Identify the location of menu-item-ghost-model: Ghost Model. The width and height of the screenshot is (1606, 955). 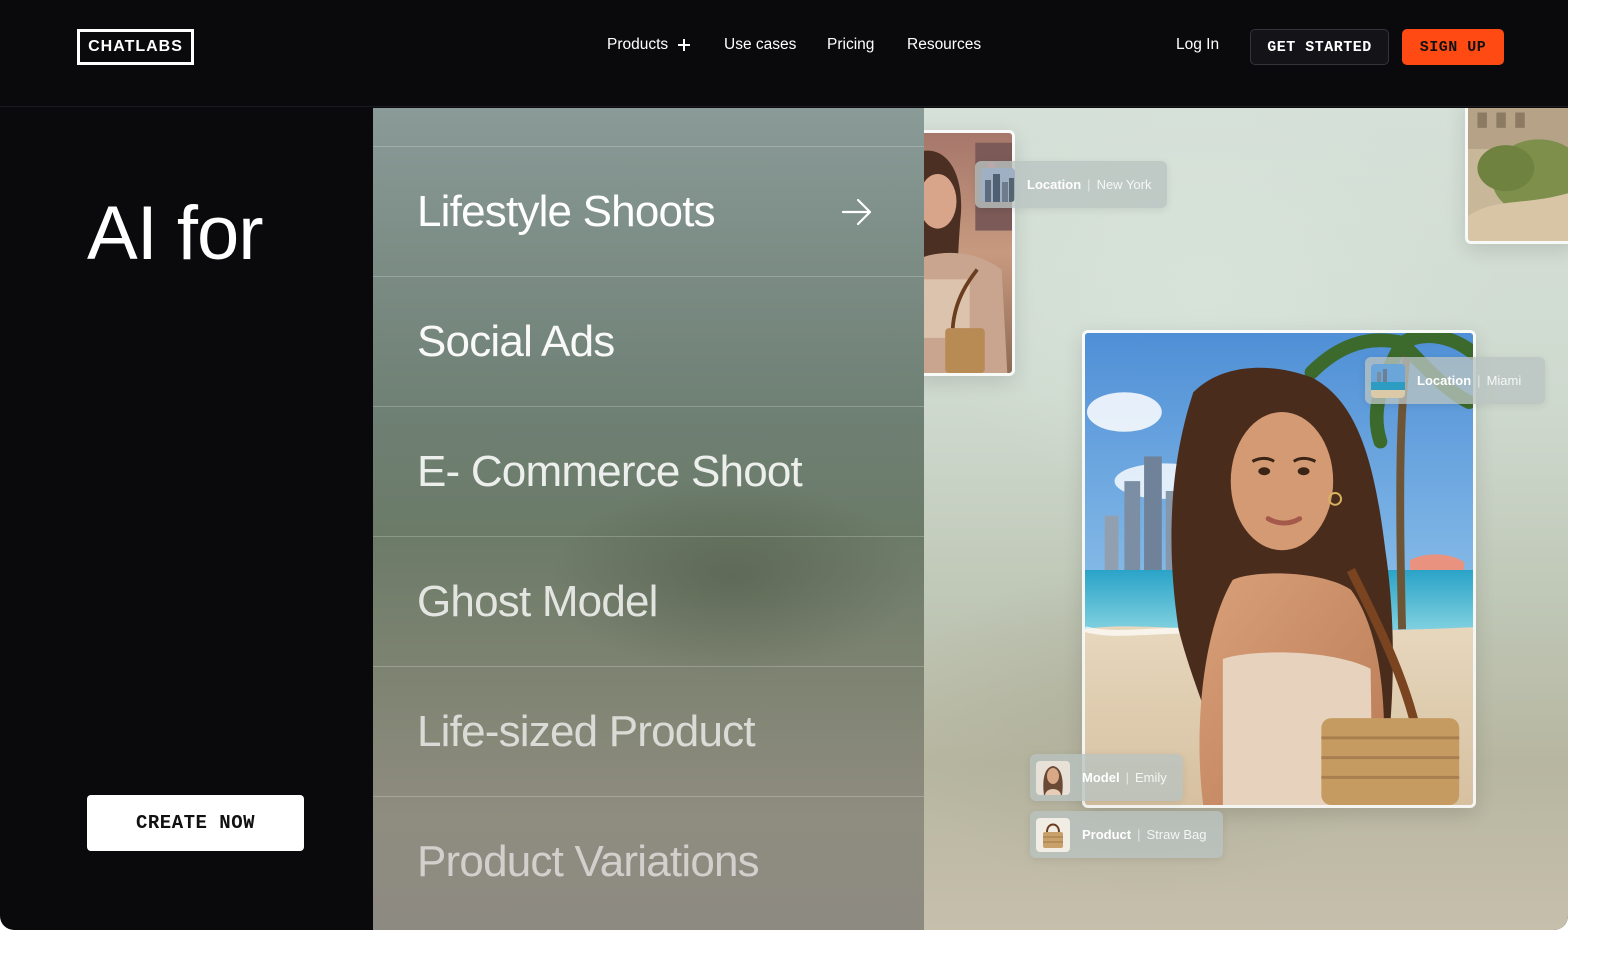
(648, 602).